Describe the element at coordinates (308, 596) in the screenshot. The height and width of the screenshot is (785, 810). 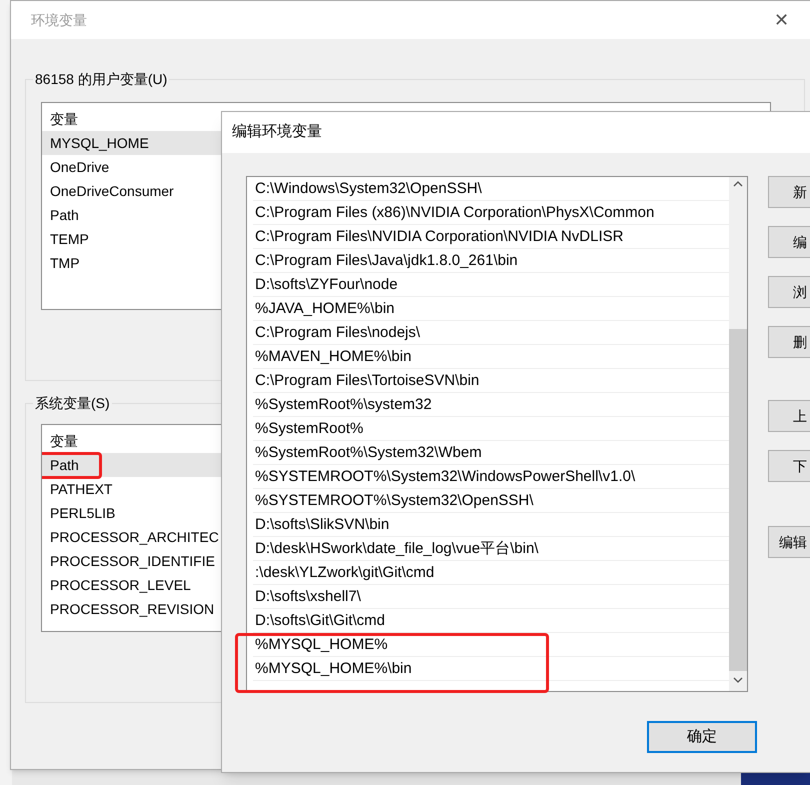
I see `path-entry: D:\softs\xshell7\` at that location.